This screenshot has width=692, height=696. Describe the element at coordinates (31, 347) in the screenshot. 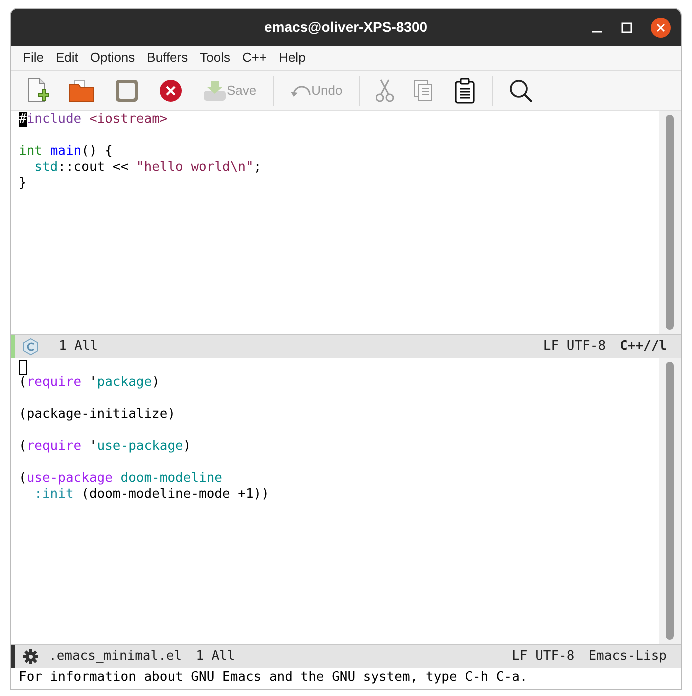

I see `c-plus-plus-icon` at that location.